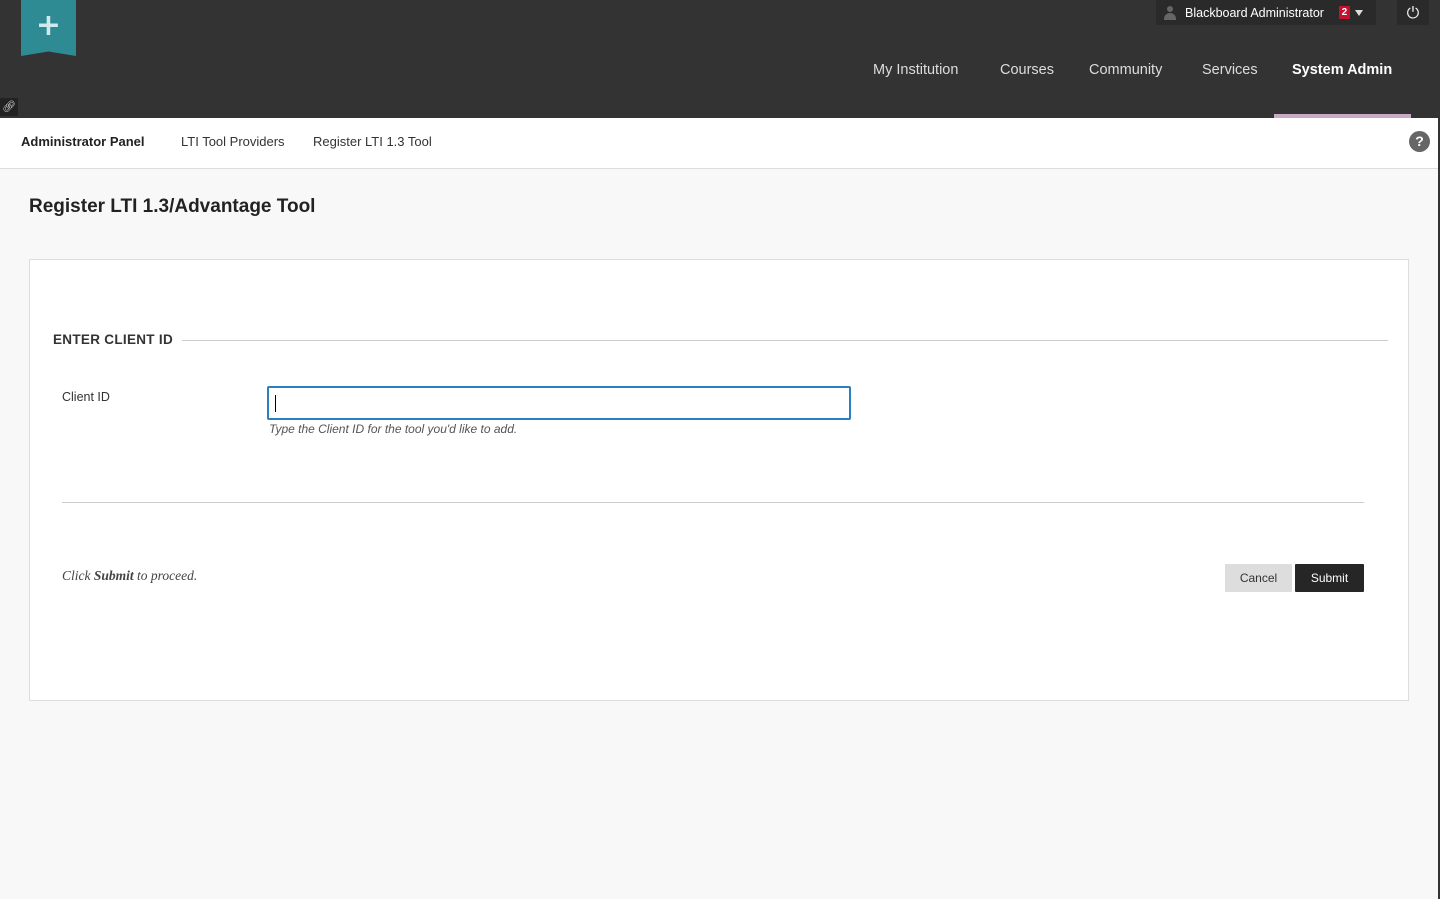  I want to click on help-icon: ?, so click(1419, 141).